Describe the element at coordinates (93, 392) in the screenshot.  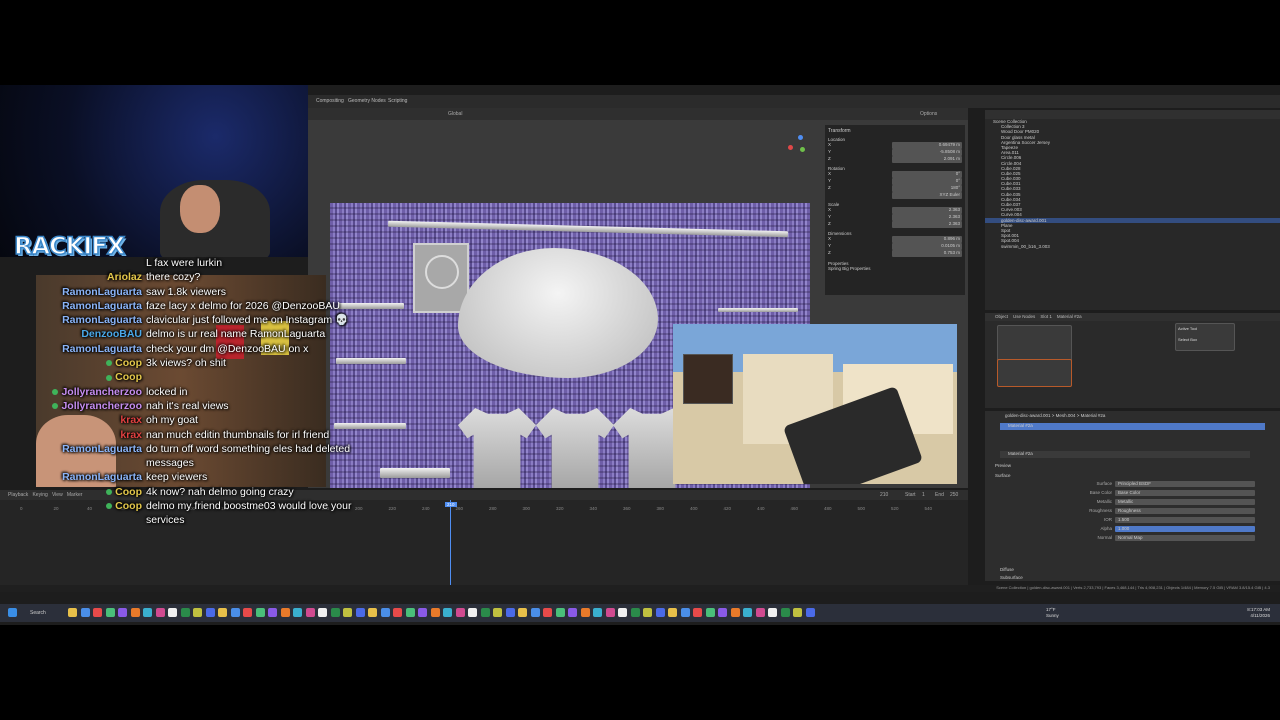
I see `chat-username: Jollyrancherzoo` at that location.